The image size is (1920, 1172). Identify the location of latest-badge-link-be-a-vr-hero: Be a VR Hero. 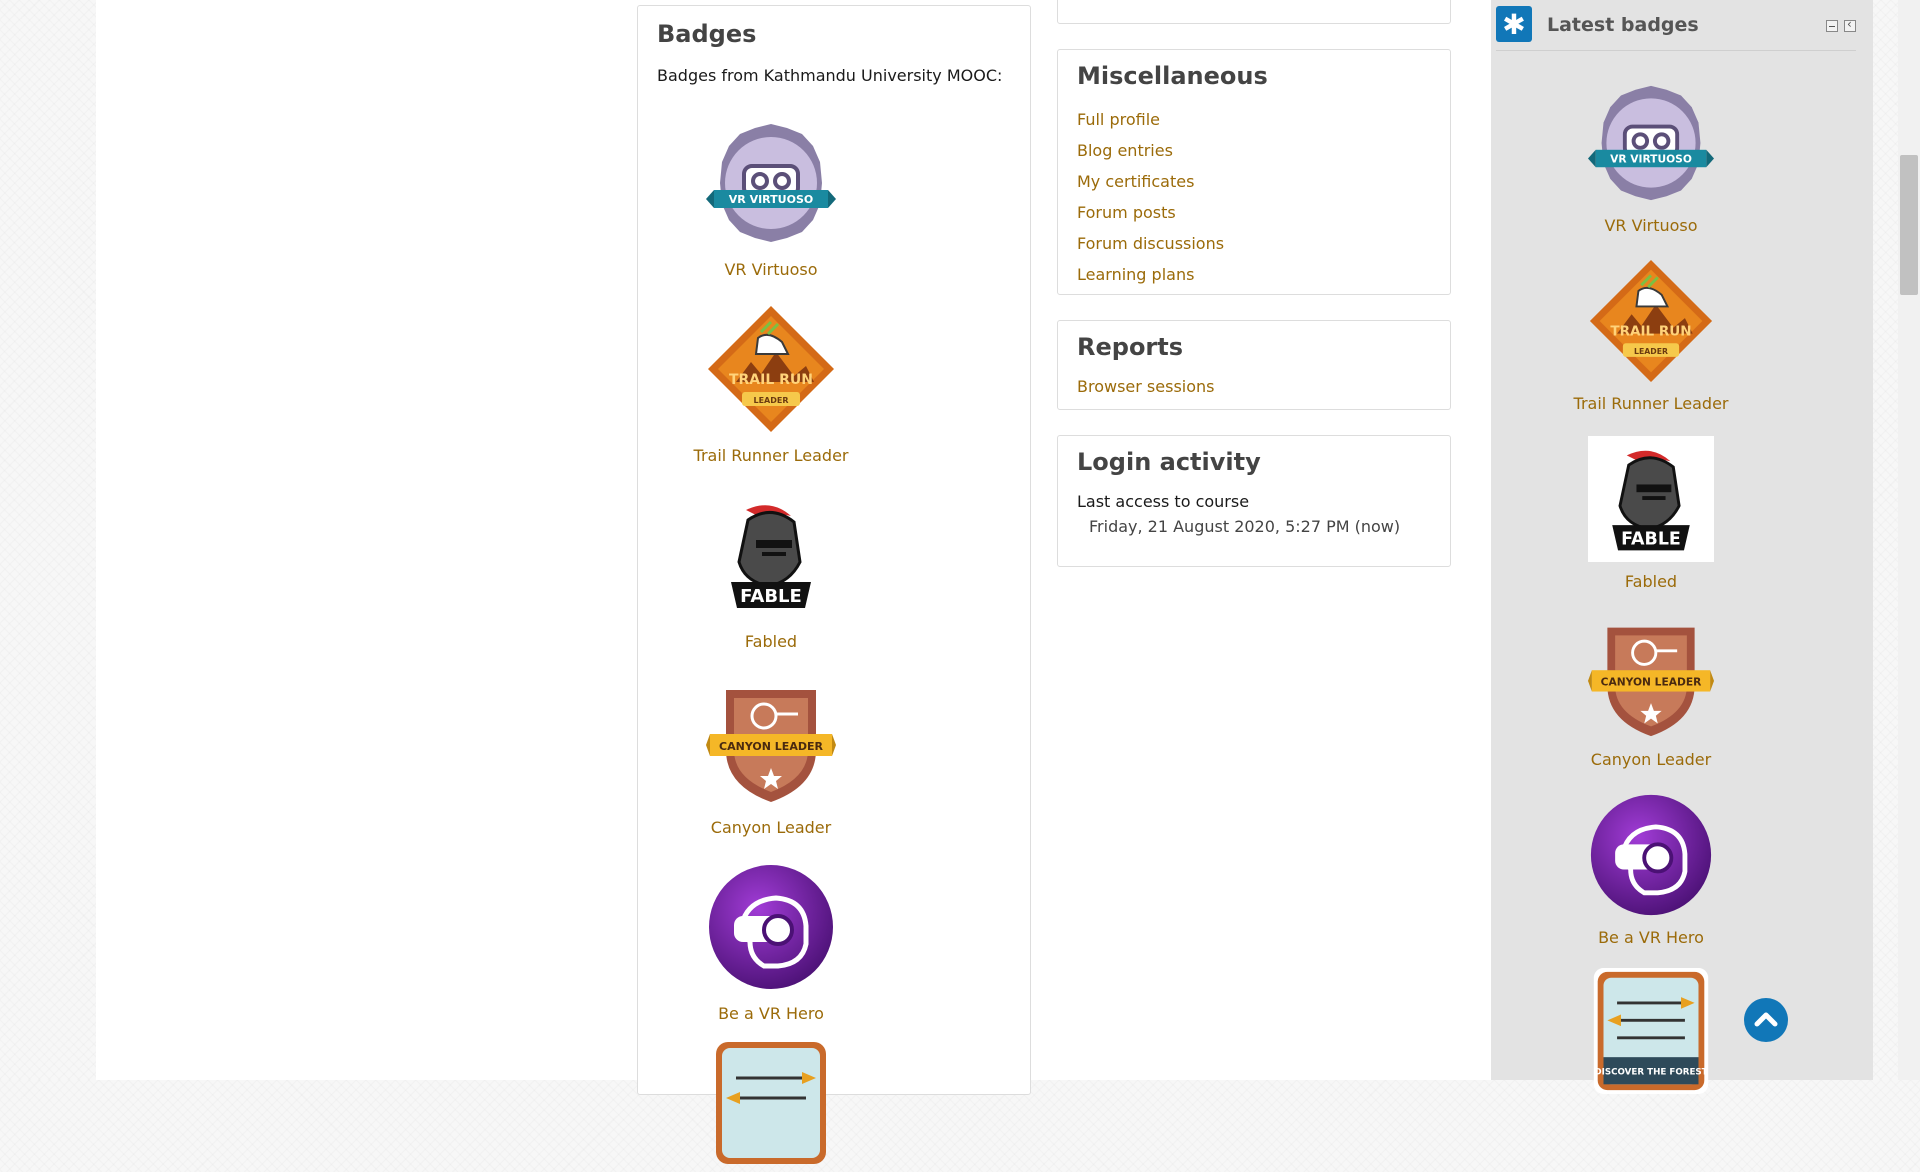
(1651, 937).